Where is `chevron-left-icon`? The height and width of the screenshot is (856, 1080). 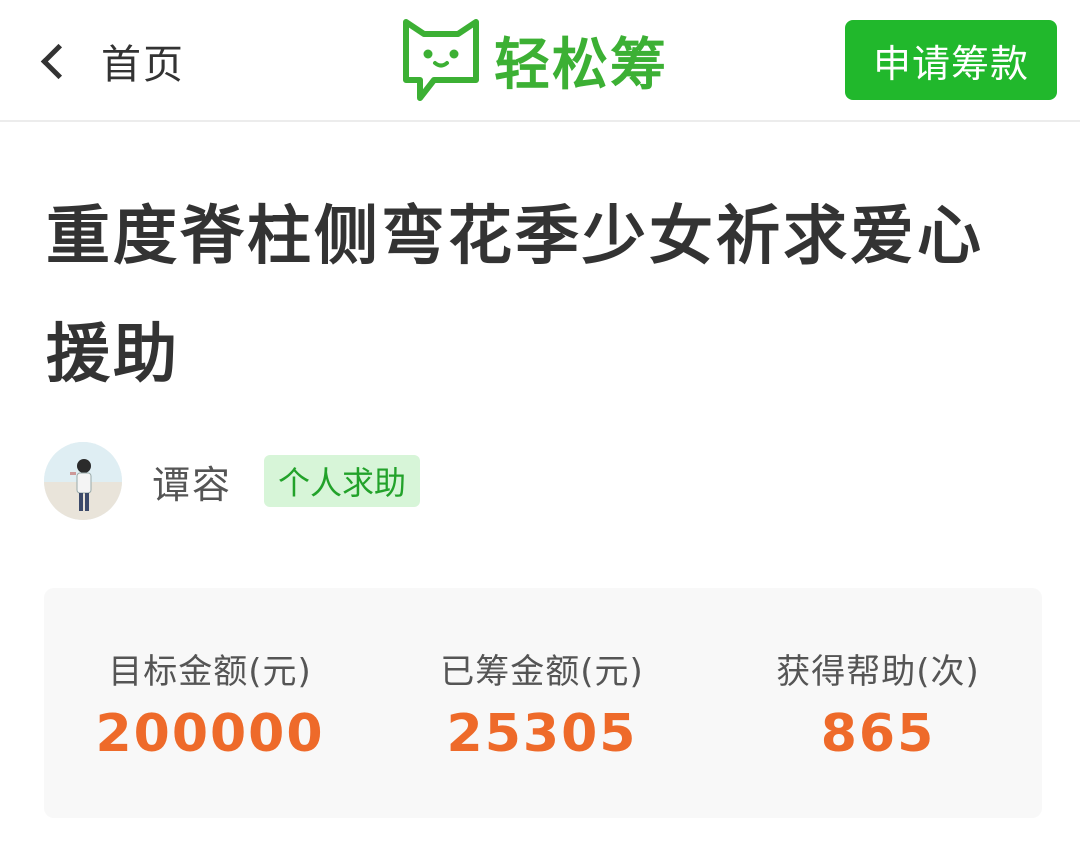
chevron-left-icon is located at coordinates (58, 61).